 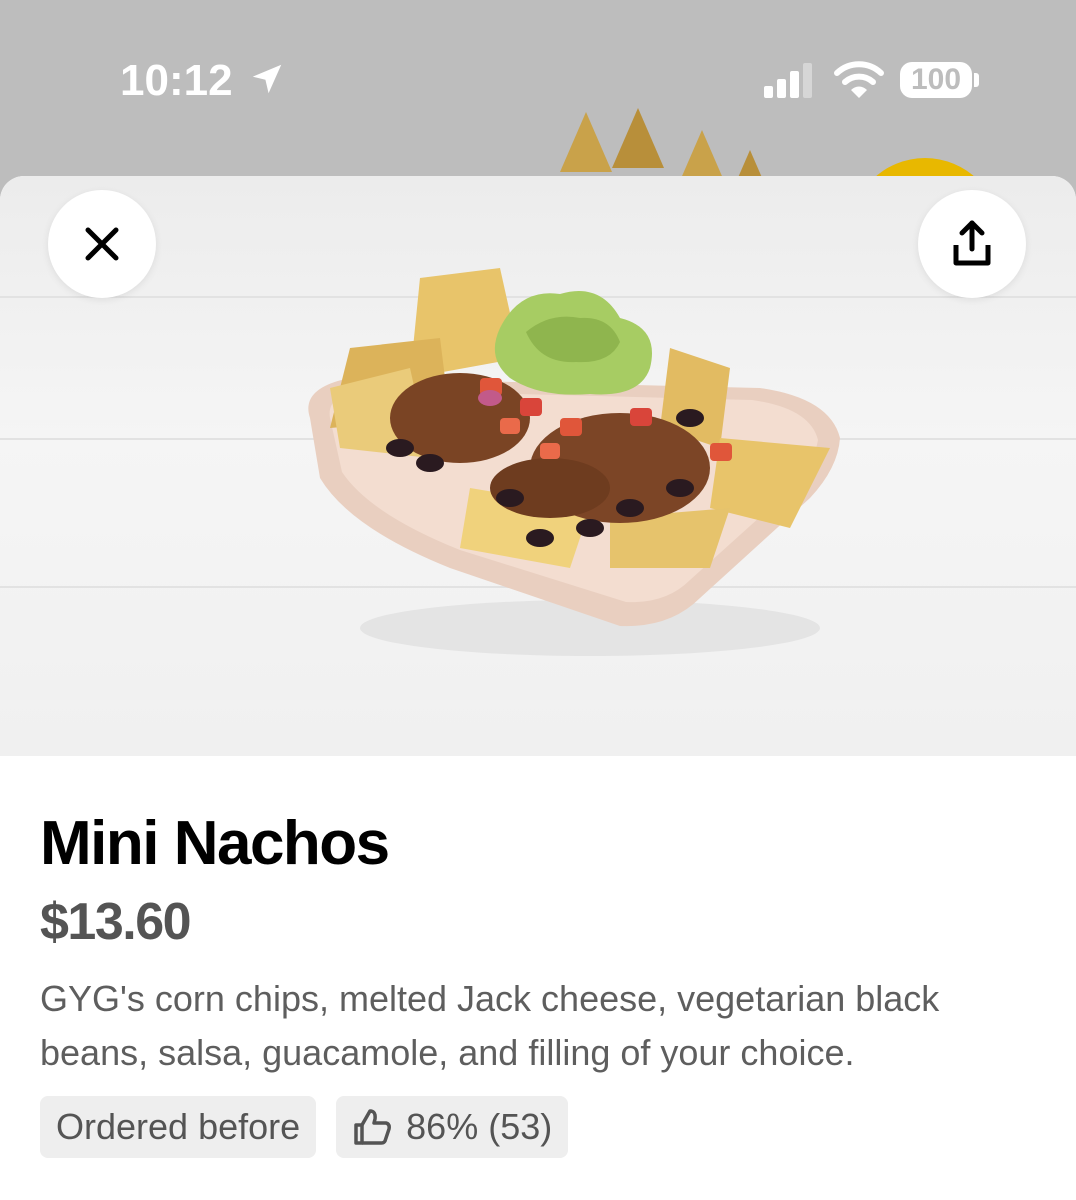 I want to click on item-title: Mini Nachos, so click(x=215, y=843).